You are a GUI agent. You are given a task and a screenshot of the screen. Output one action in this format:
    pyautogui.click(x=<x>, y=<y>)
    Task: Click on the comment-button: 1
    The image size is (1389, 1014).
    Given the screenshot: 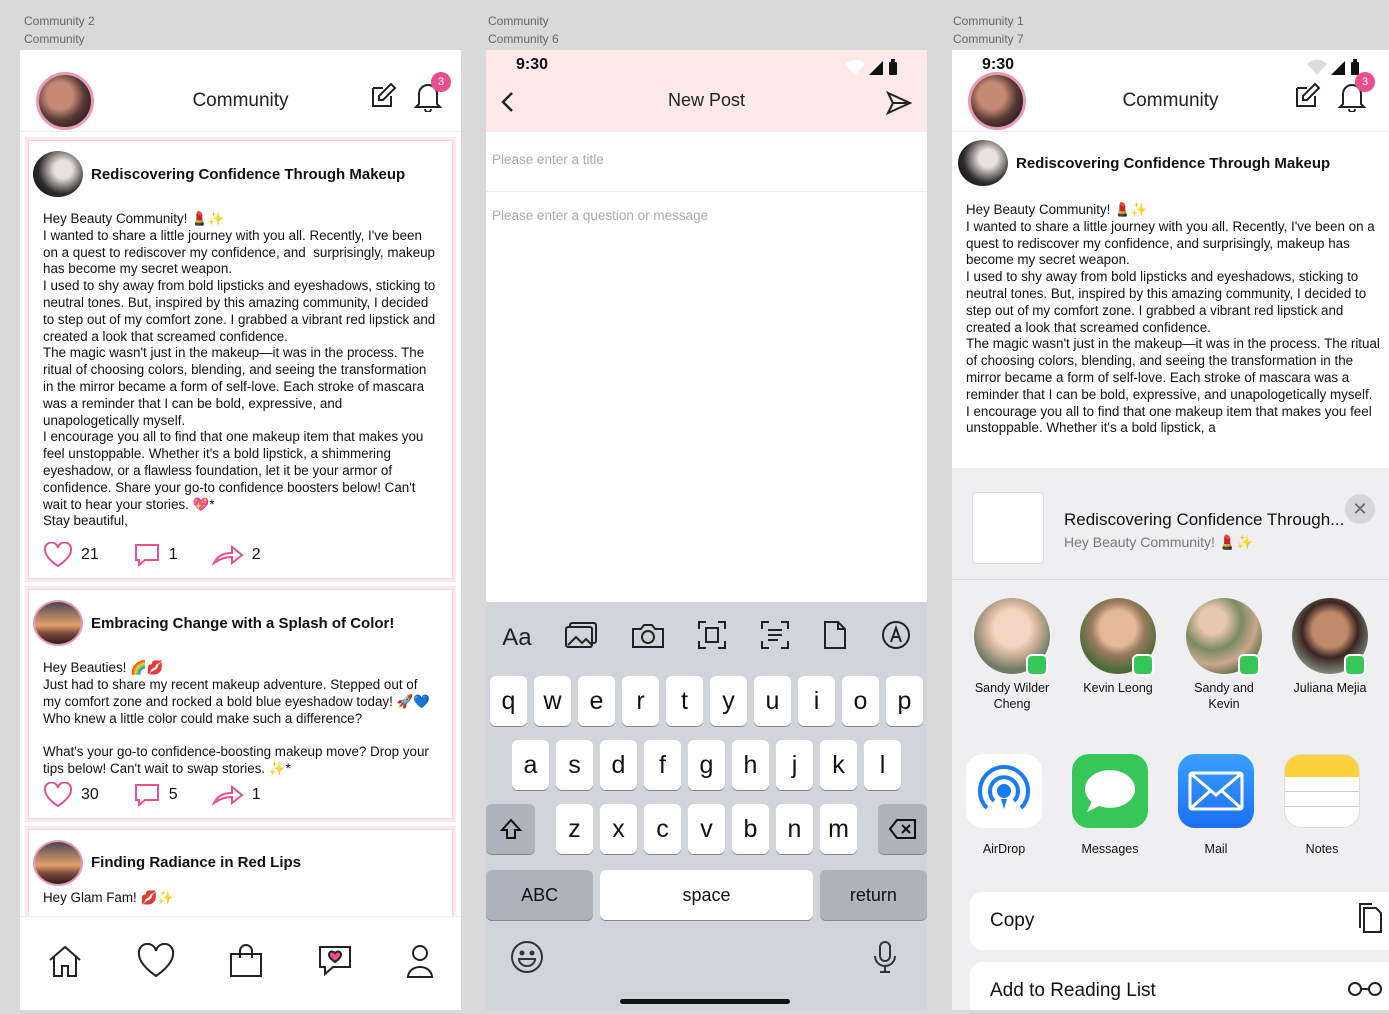 What is the action you would take?
    pyautogui.click(x=155, y=555)
    